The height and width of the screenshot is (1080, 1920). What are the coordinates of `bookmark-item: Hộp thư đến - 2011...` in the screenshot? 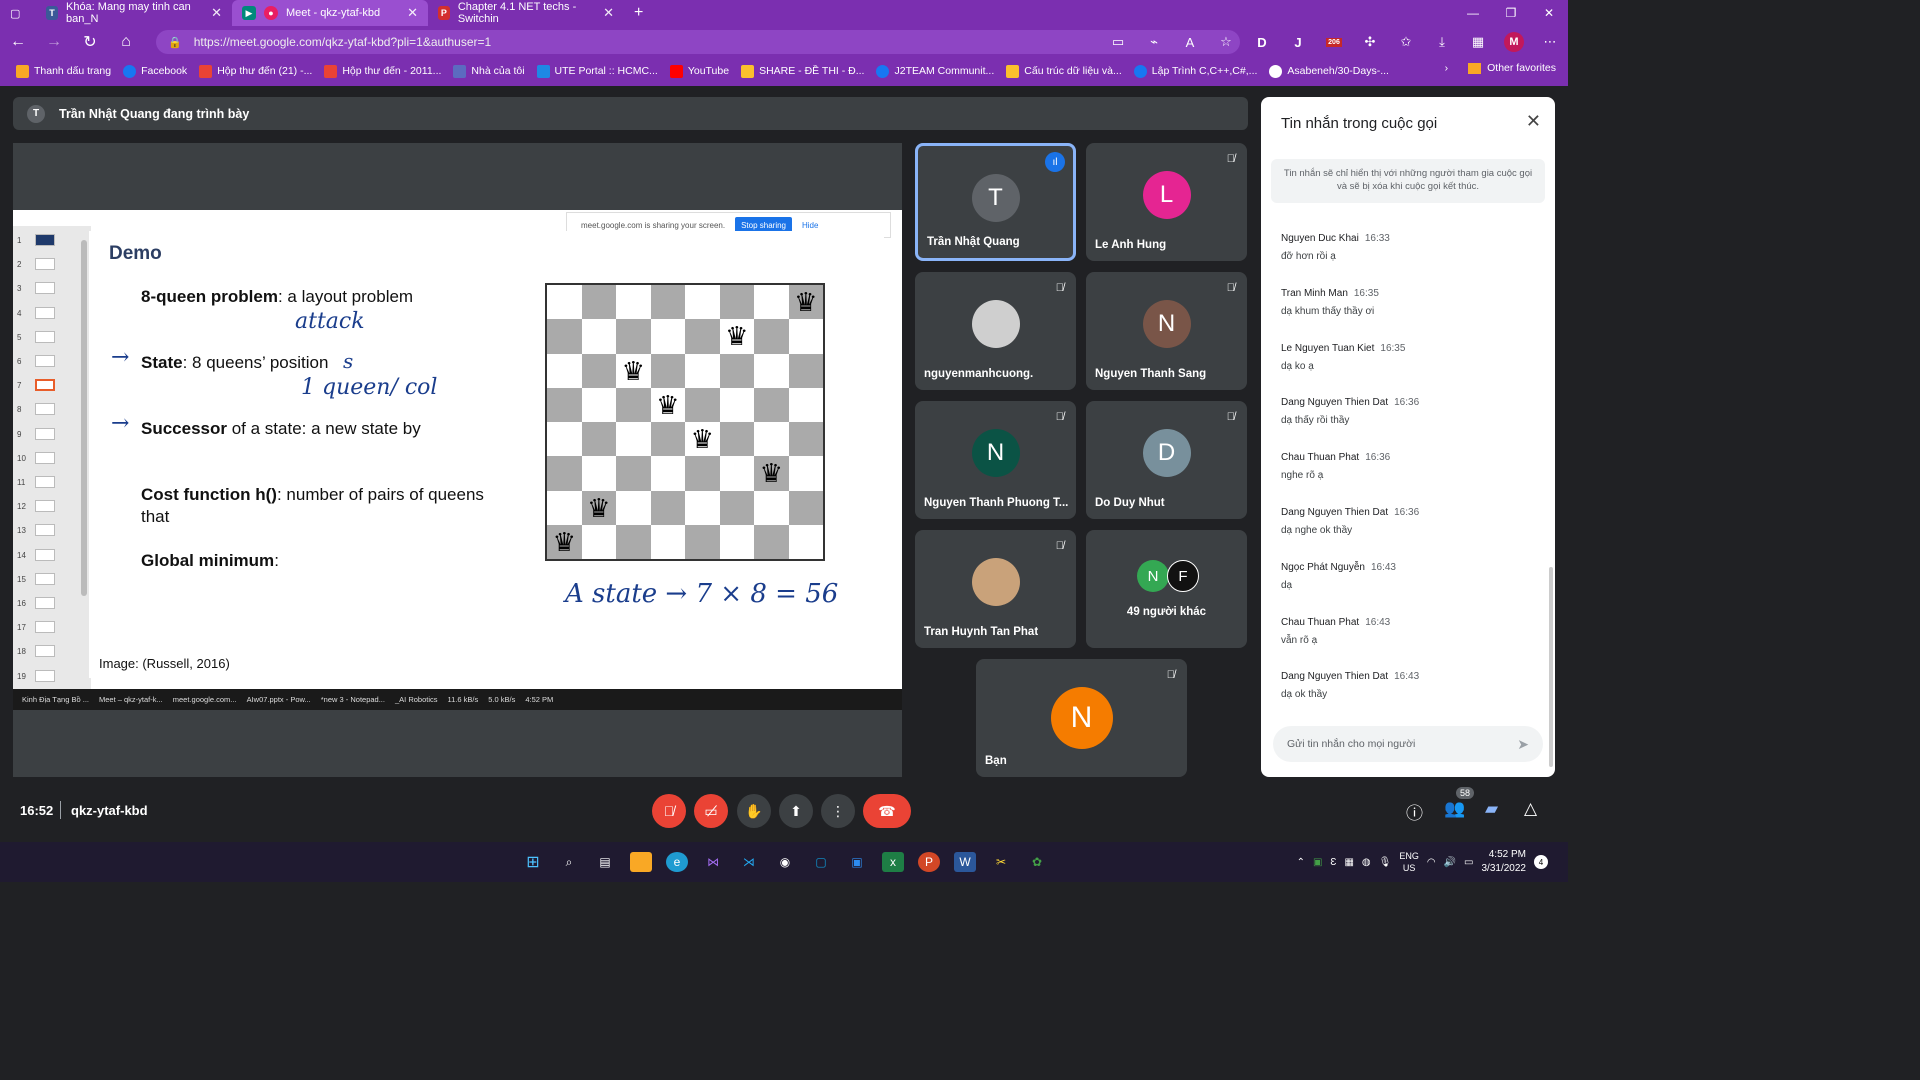 It's located at (382, 71).